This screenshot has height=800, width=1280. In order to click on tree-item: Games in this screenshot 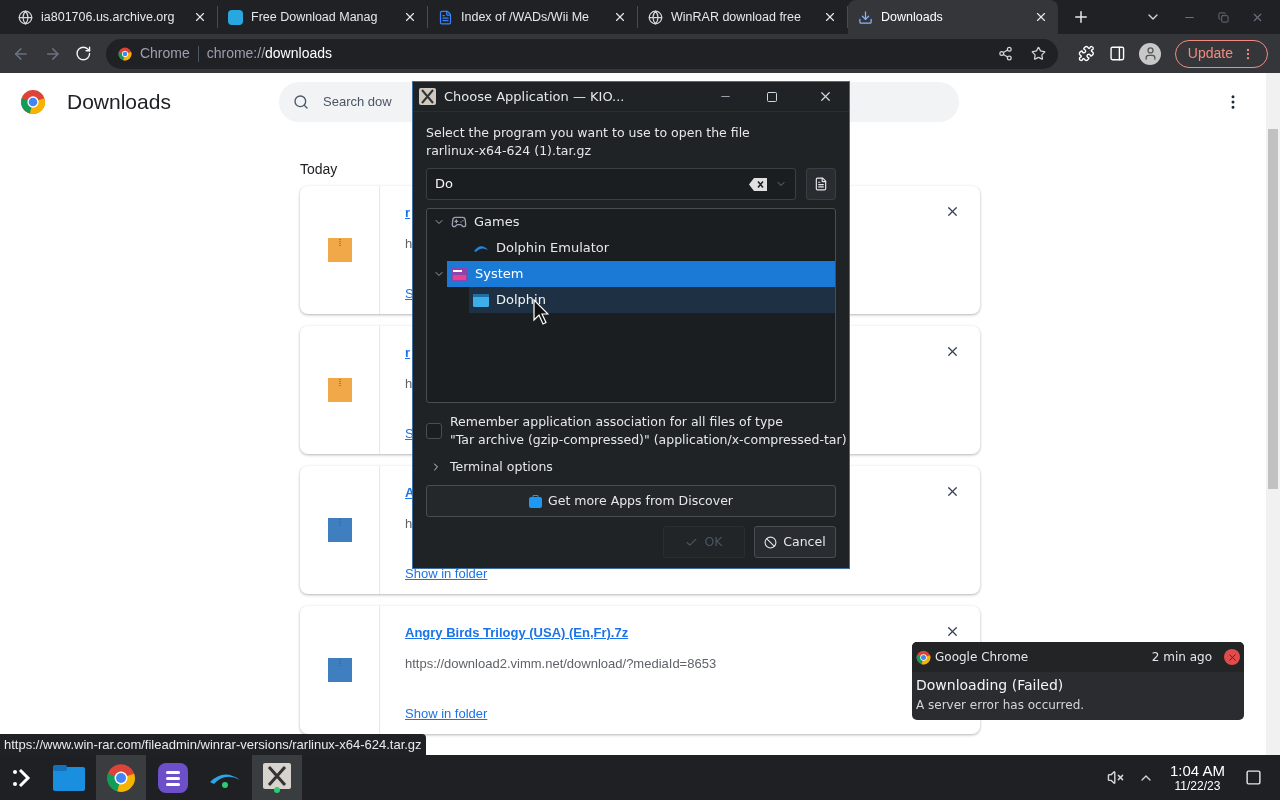, I will do `click(641, 222)`.